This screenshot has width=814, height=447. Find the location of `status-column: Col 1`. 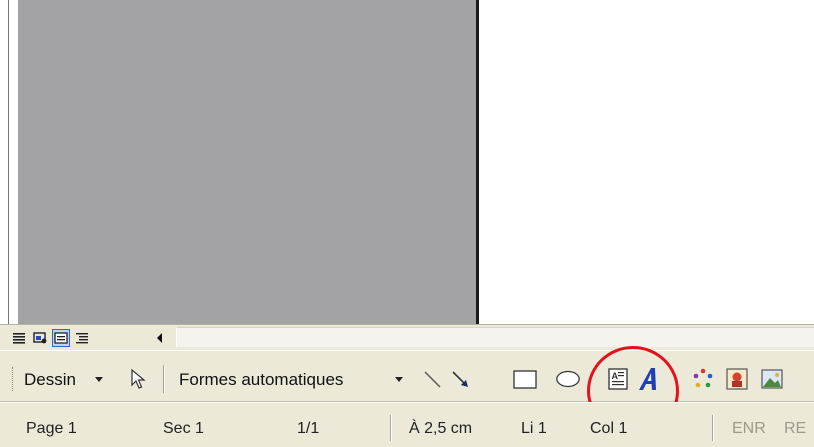

status-column: Col 1 is located at coordinates (609, 428).